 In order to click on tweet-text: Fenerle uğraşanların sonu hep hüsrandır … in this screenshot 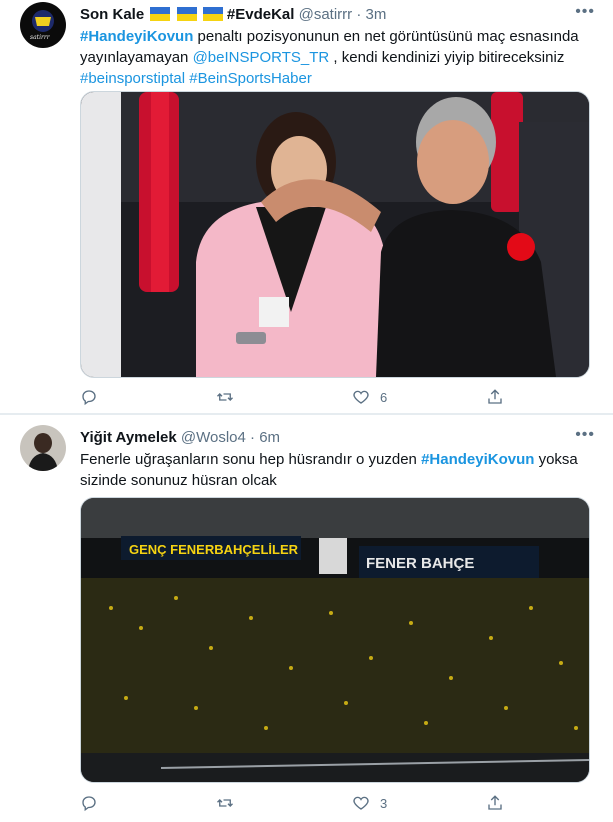, I will do `click(330, 470)`.